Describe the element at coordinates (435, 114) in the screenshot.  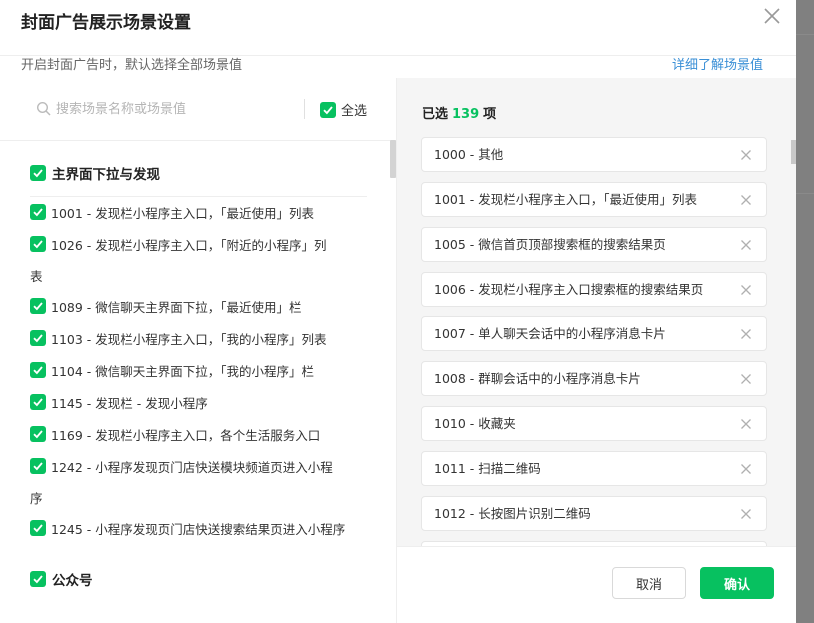
I see `selected-prefix: 已选` at that location.